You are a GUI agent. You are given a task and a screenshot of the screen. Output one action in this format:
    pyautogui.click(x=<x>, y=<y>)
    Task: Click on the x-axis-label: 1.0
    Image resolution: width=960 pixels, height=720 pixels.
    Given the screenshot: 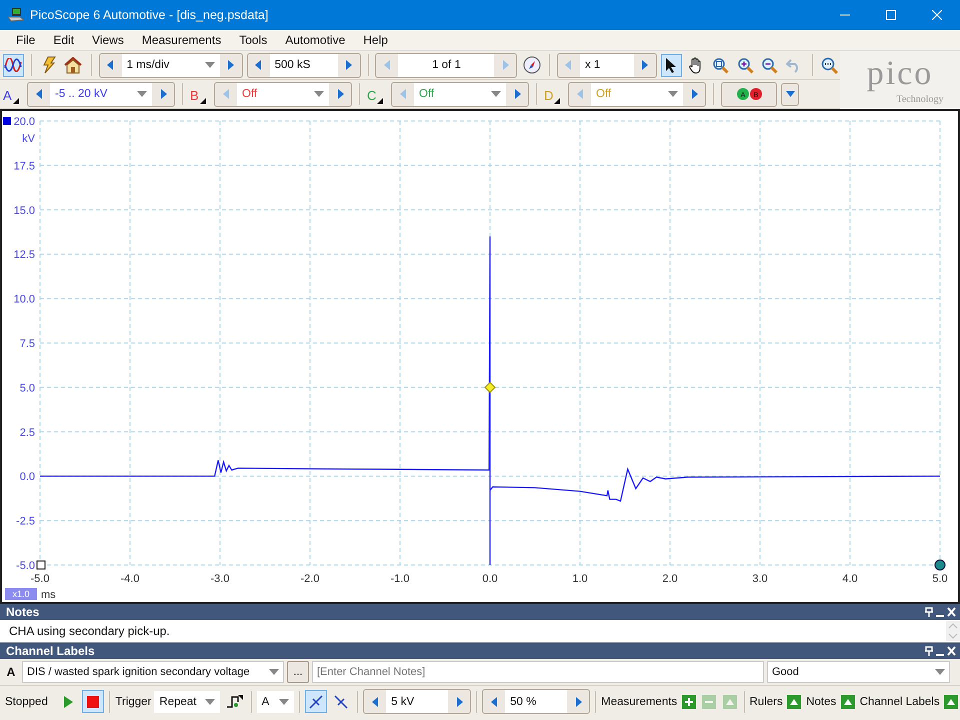 What is the action you would take?
    pyautogui.click(x=580, y=579)
    